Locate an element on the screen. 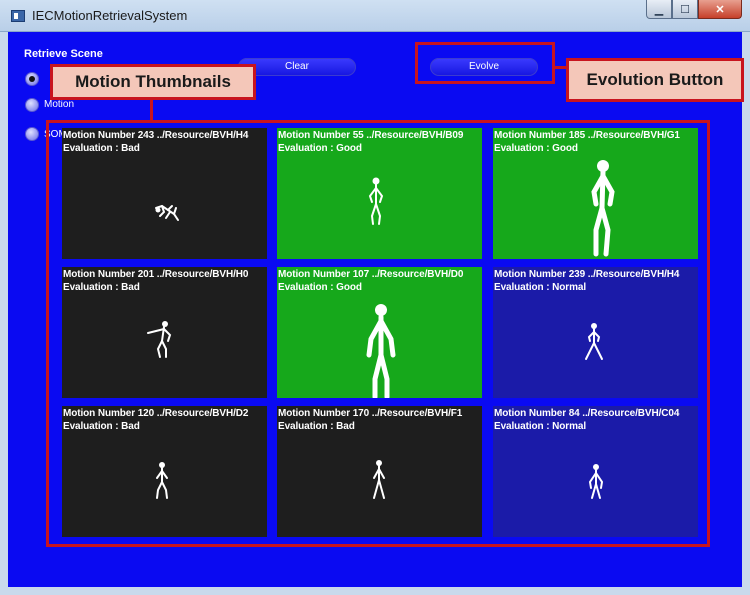 Image resolution: width=750 pixels, height=595 pixels. radio-option-scene is located at coordinates (32, 79).